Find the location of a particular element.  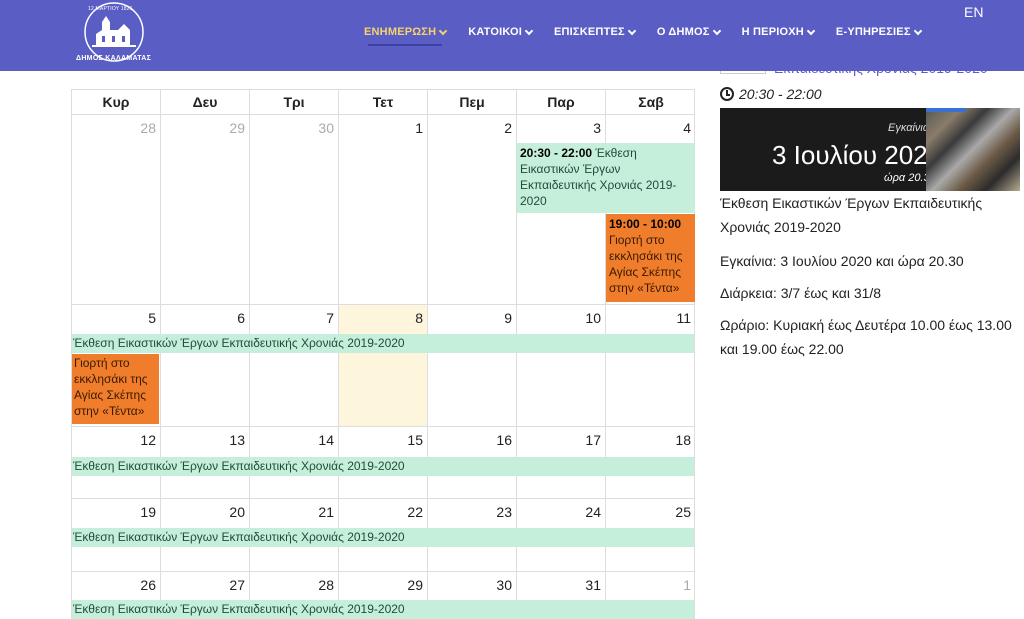

event-duration: Διάρκεια: 3/7 έως και 31/8 is located at coordinates (801, 293).